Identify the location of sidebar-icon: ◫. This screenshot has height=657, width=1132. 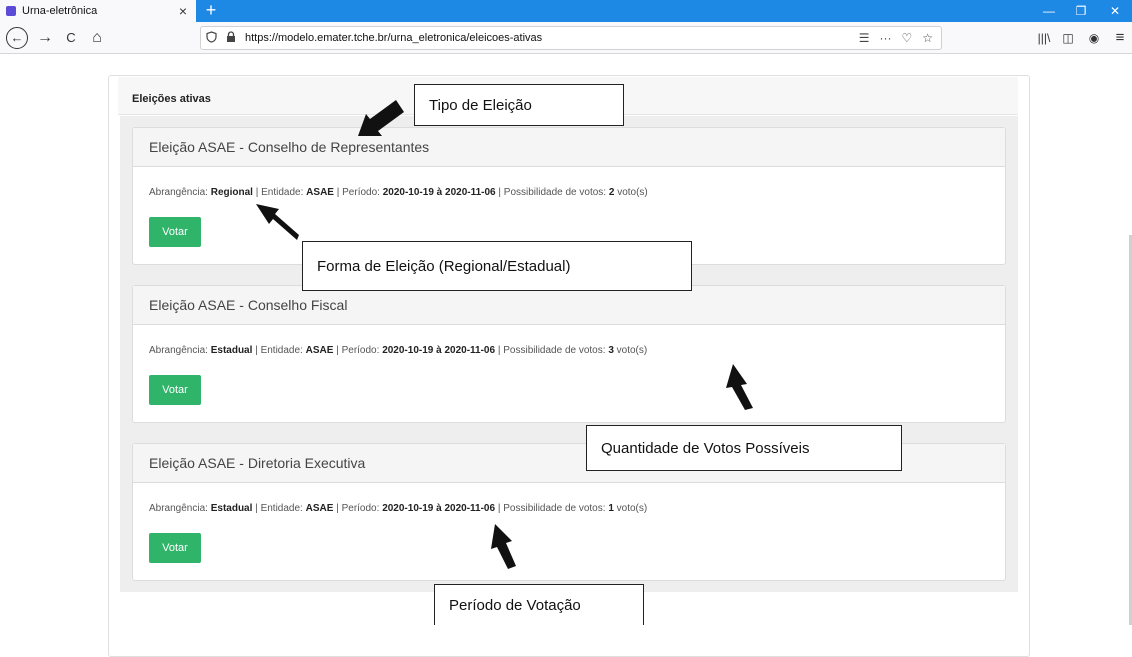
(1068, 38).